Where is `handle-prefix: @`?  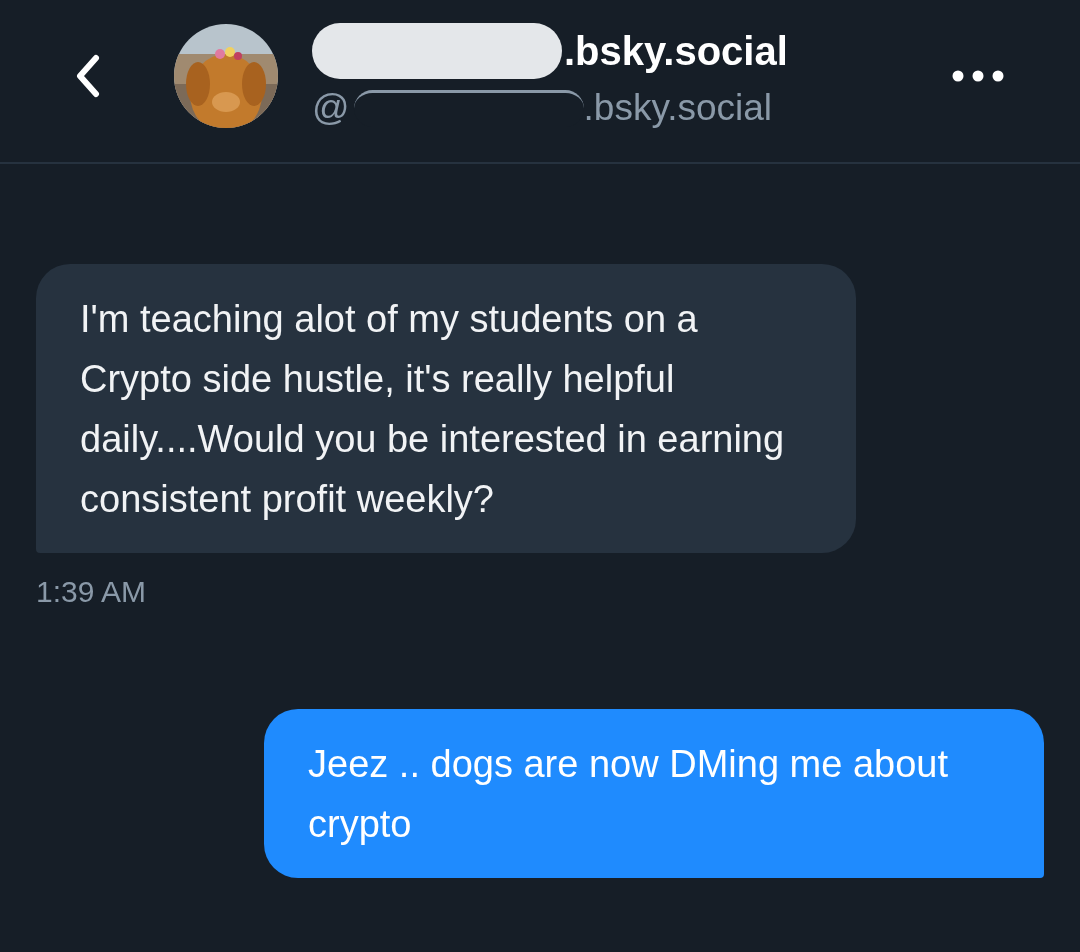 handle-prefix: @ is located at coordinates (331, 108).